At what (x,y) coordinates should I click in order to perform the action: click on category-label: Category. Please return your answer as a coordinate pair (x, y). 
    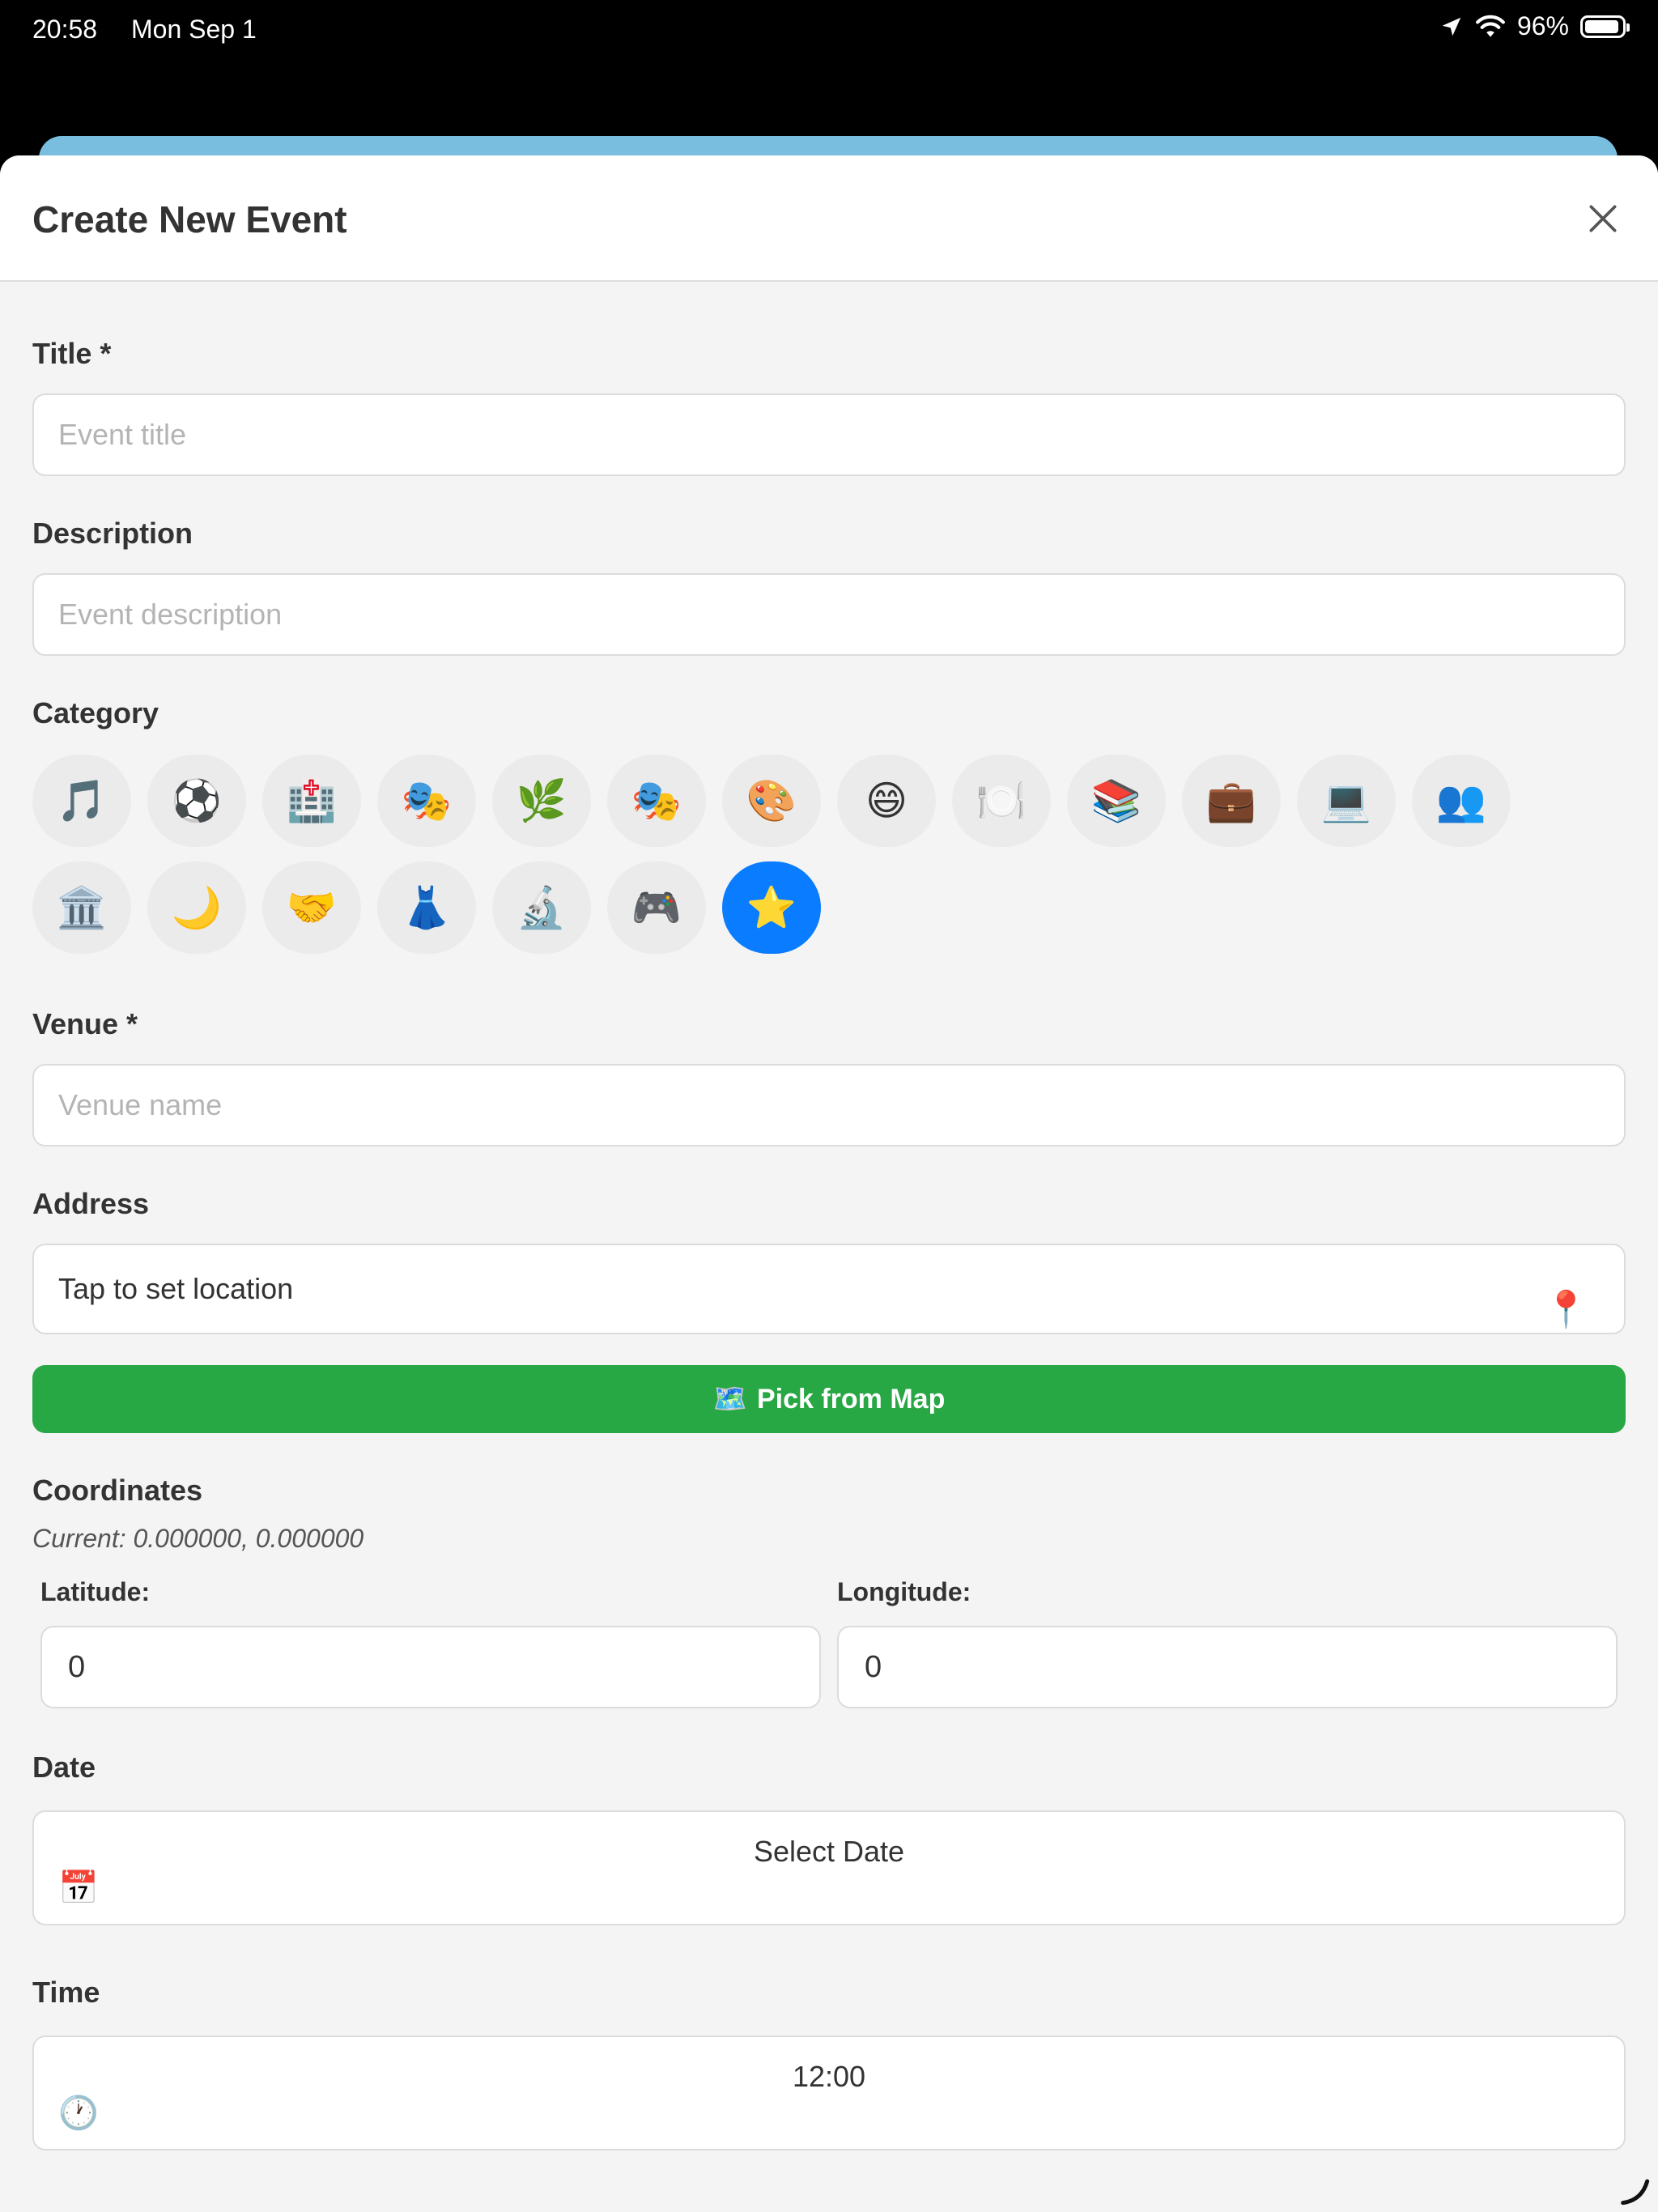
    Looking at the image, I should click on (95, 713).